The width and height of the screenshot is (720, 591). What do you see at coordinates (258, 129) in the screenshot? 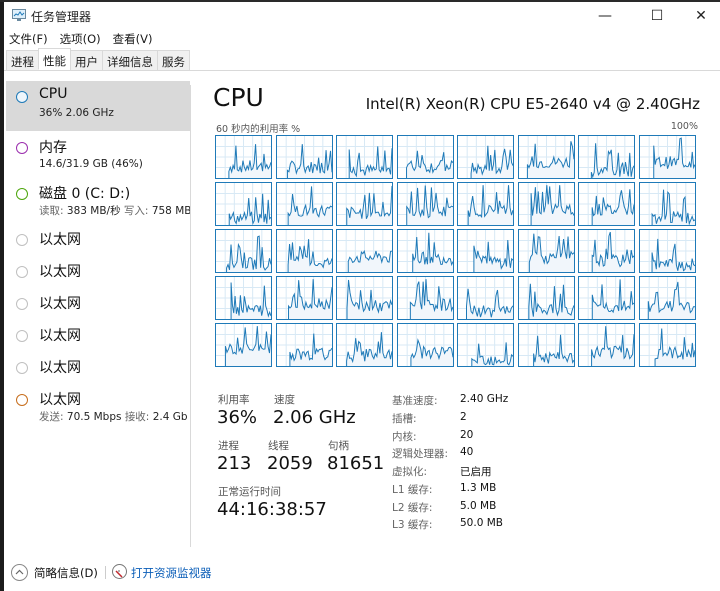
I see `utilization-axis-label: 60 秒内的利用率 %` at bounding box center [258, 129].